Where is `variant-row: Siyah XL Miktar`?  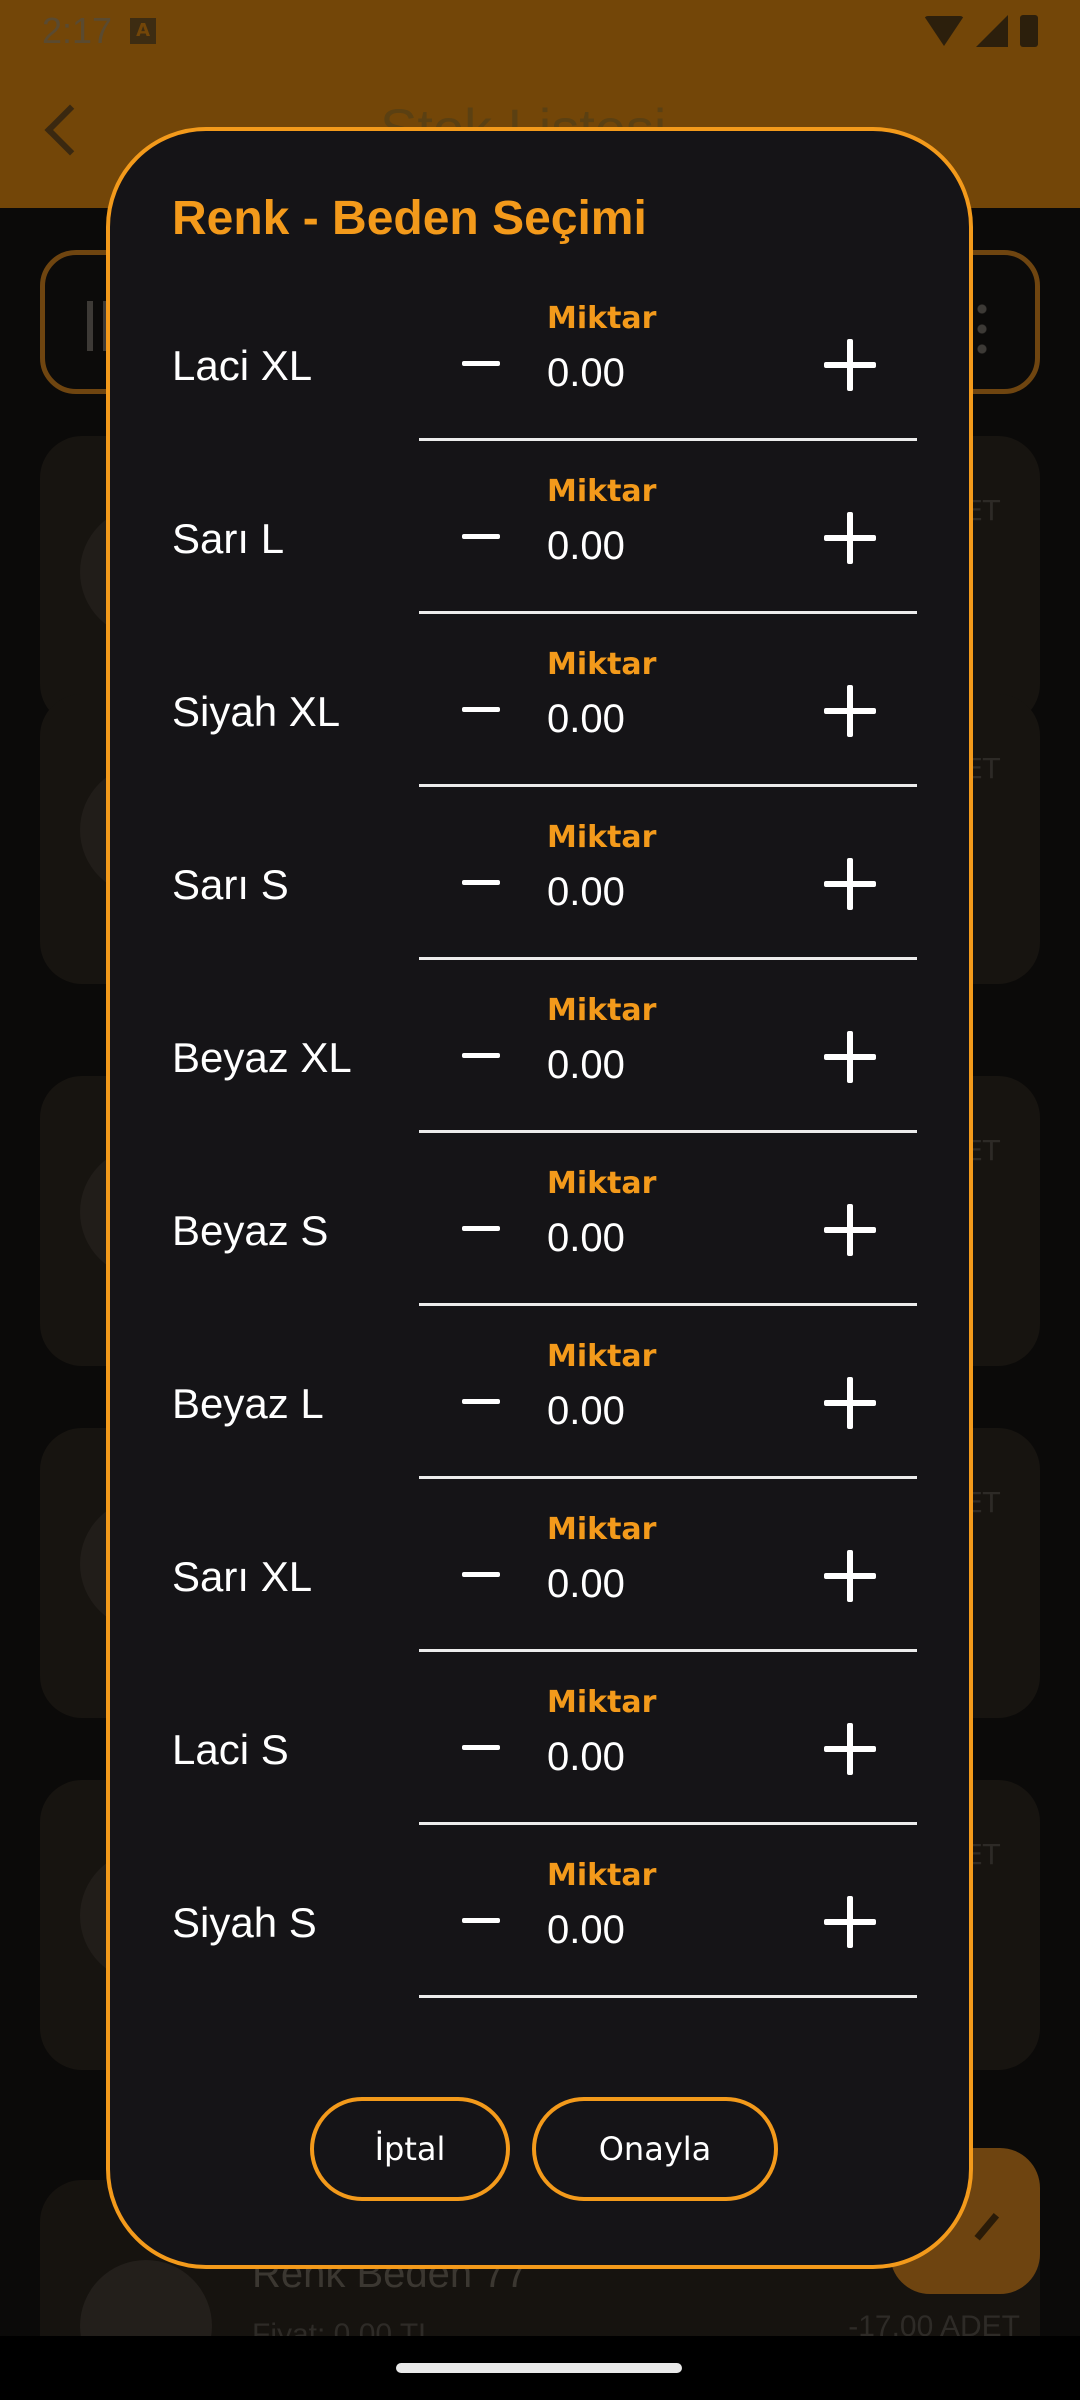
variant-row: Siyah XL Miktar is located at coordinates (539, 733).